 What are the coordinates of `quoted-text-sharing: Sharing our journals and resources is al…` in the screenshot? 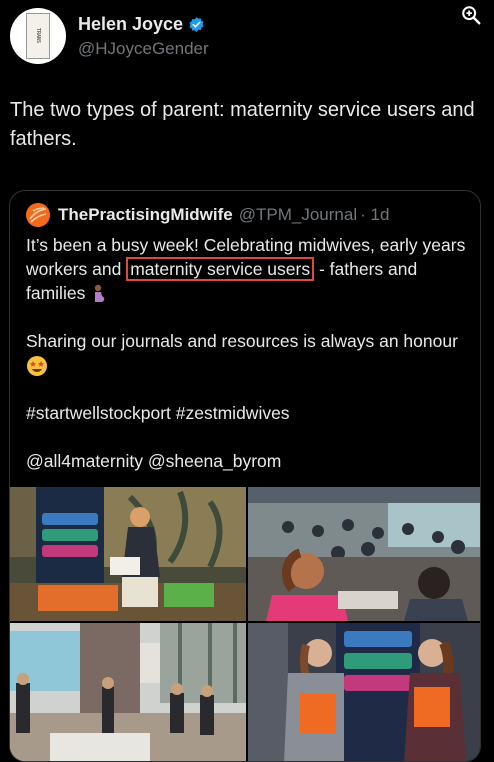 It's located at (242, 341).